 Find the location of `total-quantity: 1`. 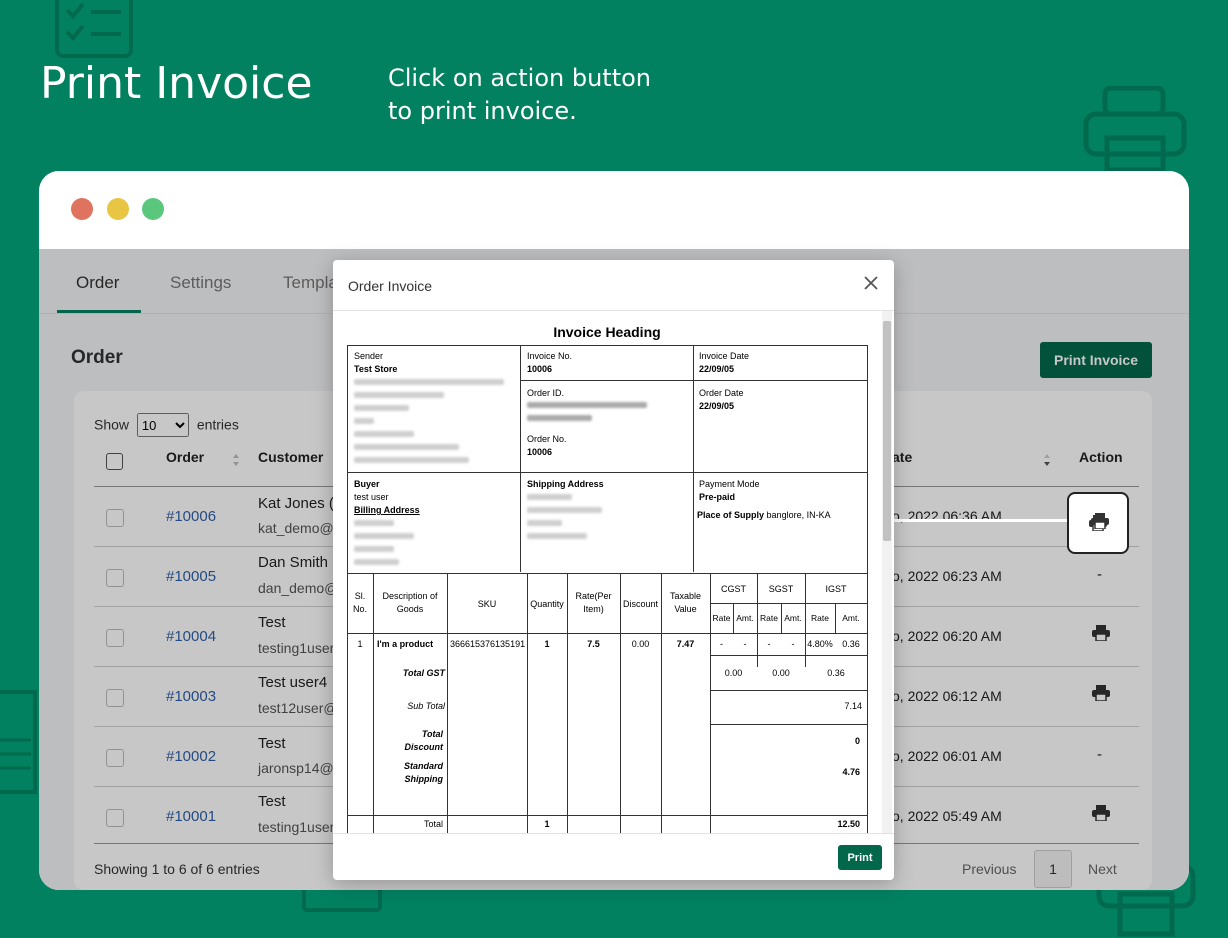

total-quantity: 1 is located at coordinates (547, 824).